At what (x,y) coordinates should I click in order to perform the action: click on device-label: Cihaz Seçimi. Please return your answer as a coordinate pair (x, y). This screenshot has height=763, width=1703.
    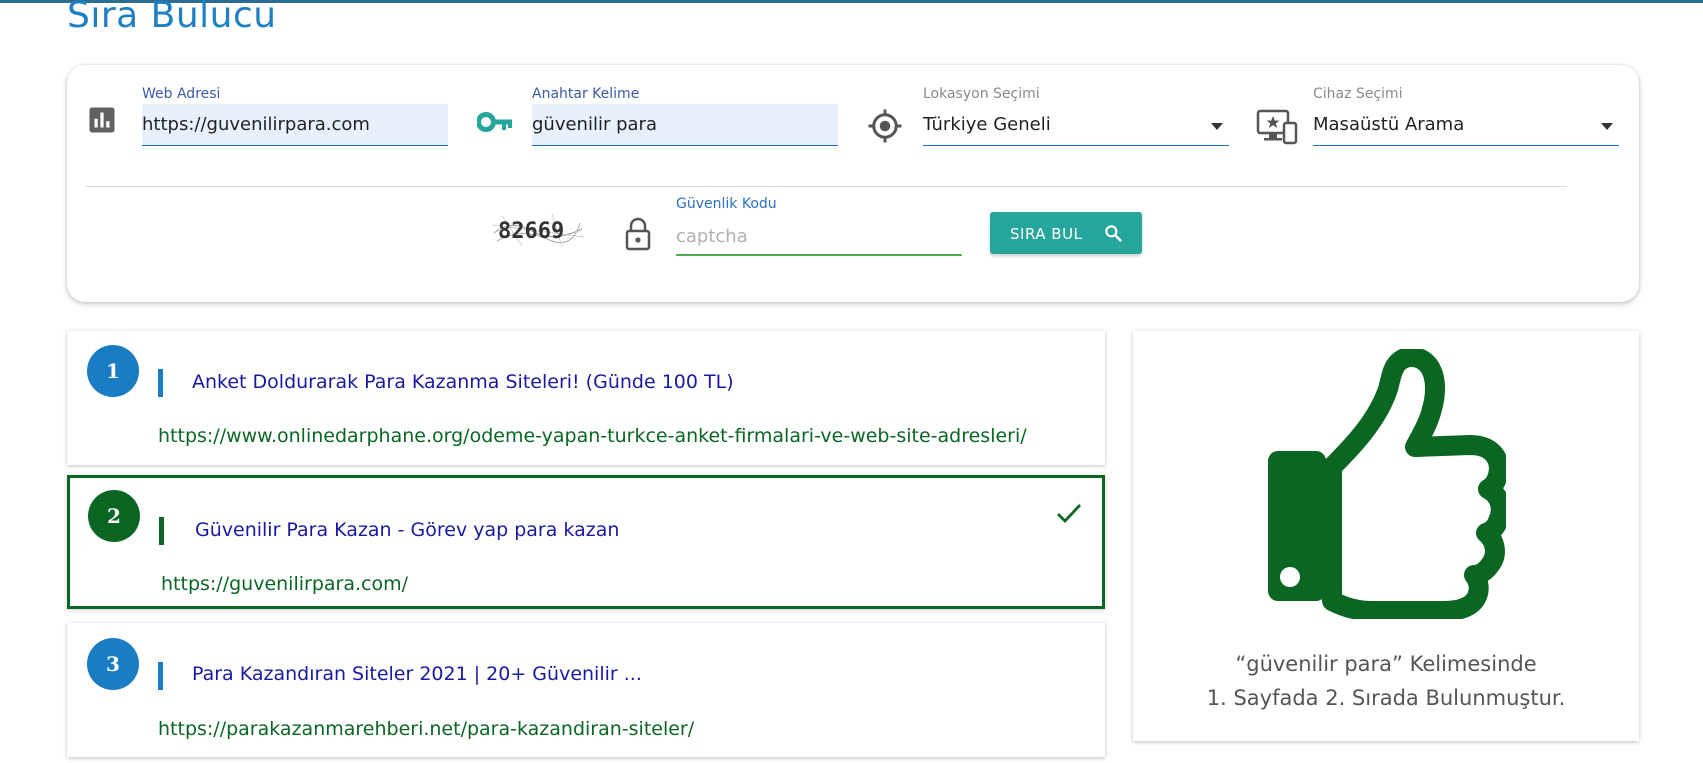
    Looking at the image, I should click on (1358, 94).